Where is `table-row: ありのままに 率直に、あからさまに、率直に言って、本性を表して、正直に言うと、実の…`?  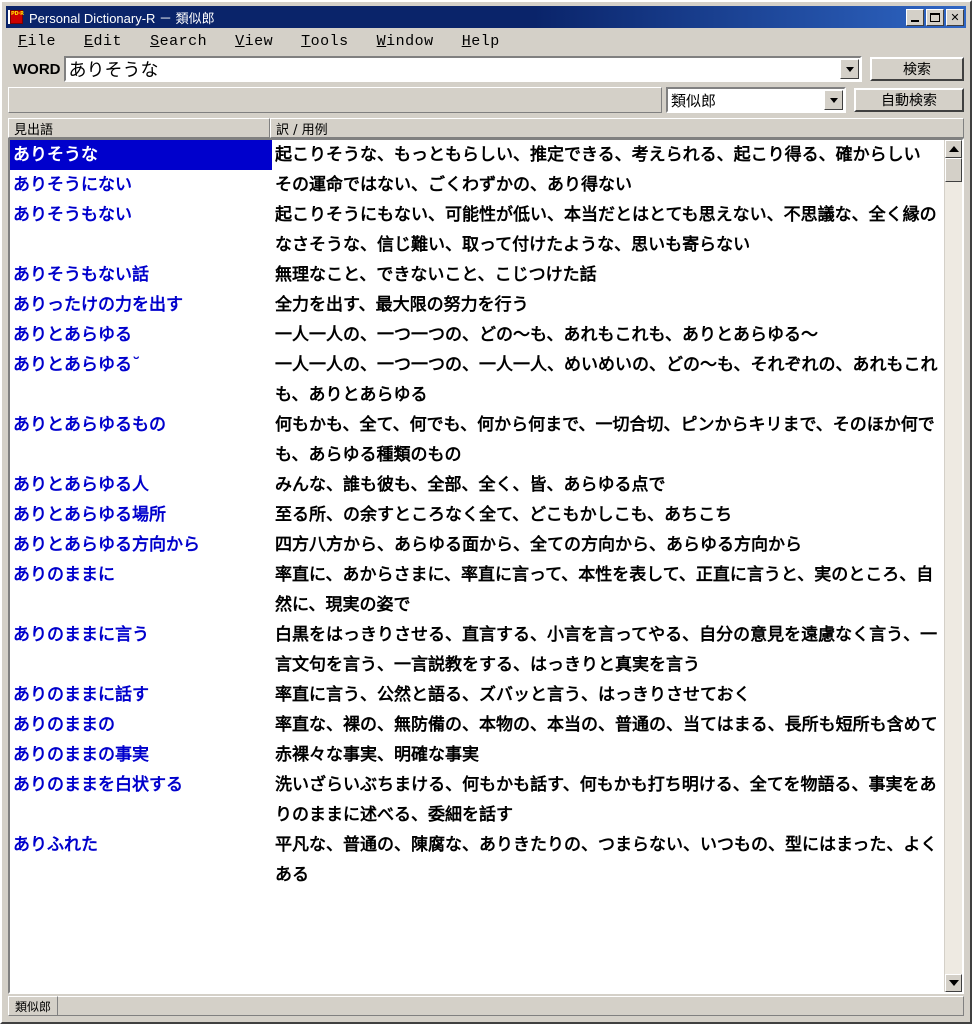 table-row: ありのままに 率直に、あからさまに、率直に言って、本性を表して、正直に言うと、実の… is located at coordinates (477, 590).